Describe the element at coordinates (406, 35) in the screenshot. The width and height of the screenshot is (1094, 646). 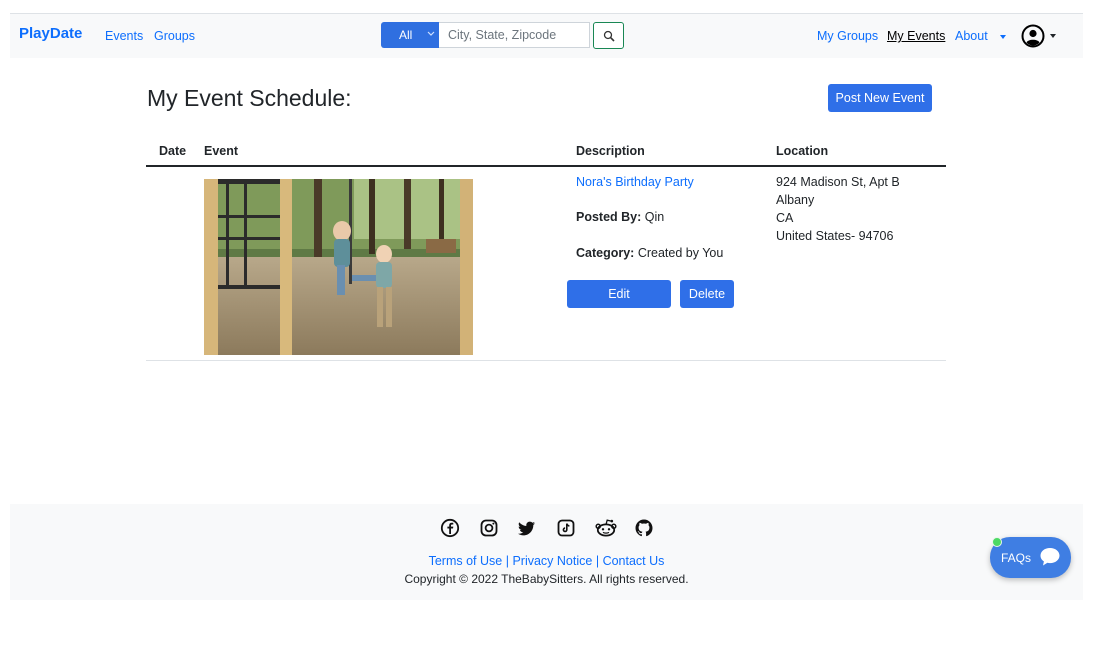
I see `search-filter-value: All` at that location.